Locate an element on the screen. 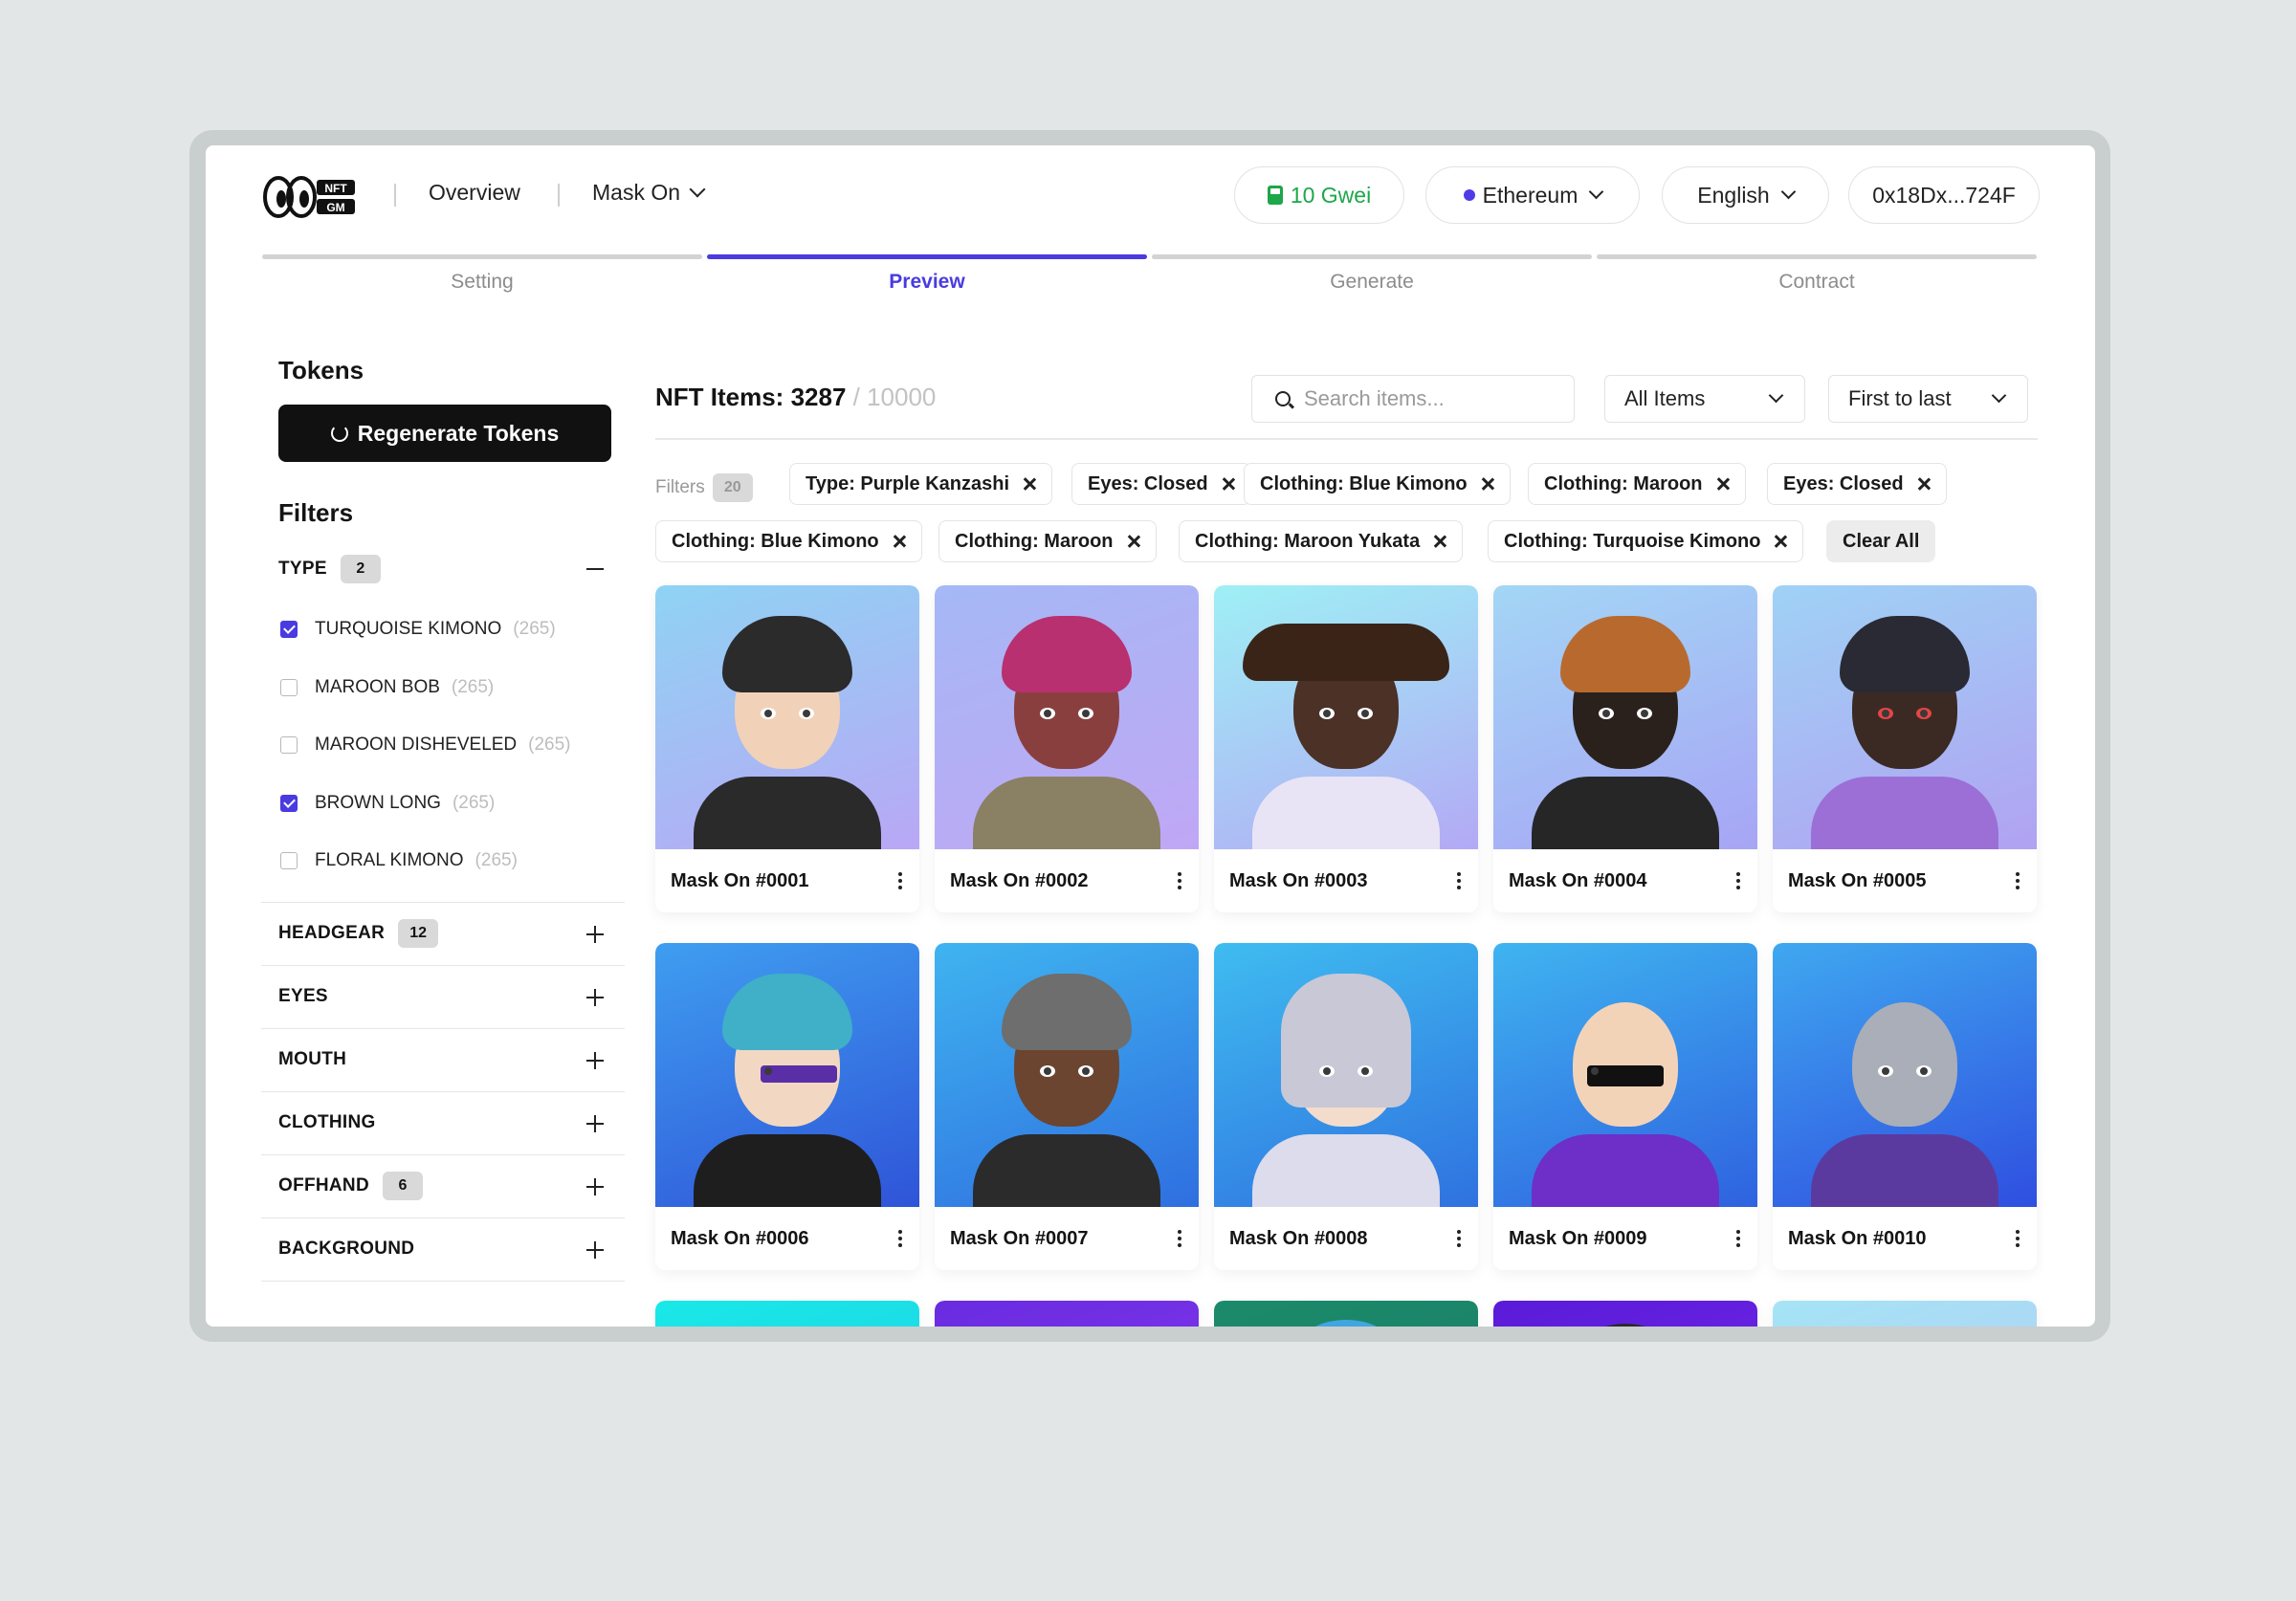 This screenshot has width=2296, height=1601. nft-card: Mask On #0004 is located at coordinates (1625, 748).